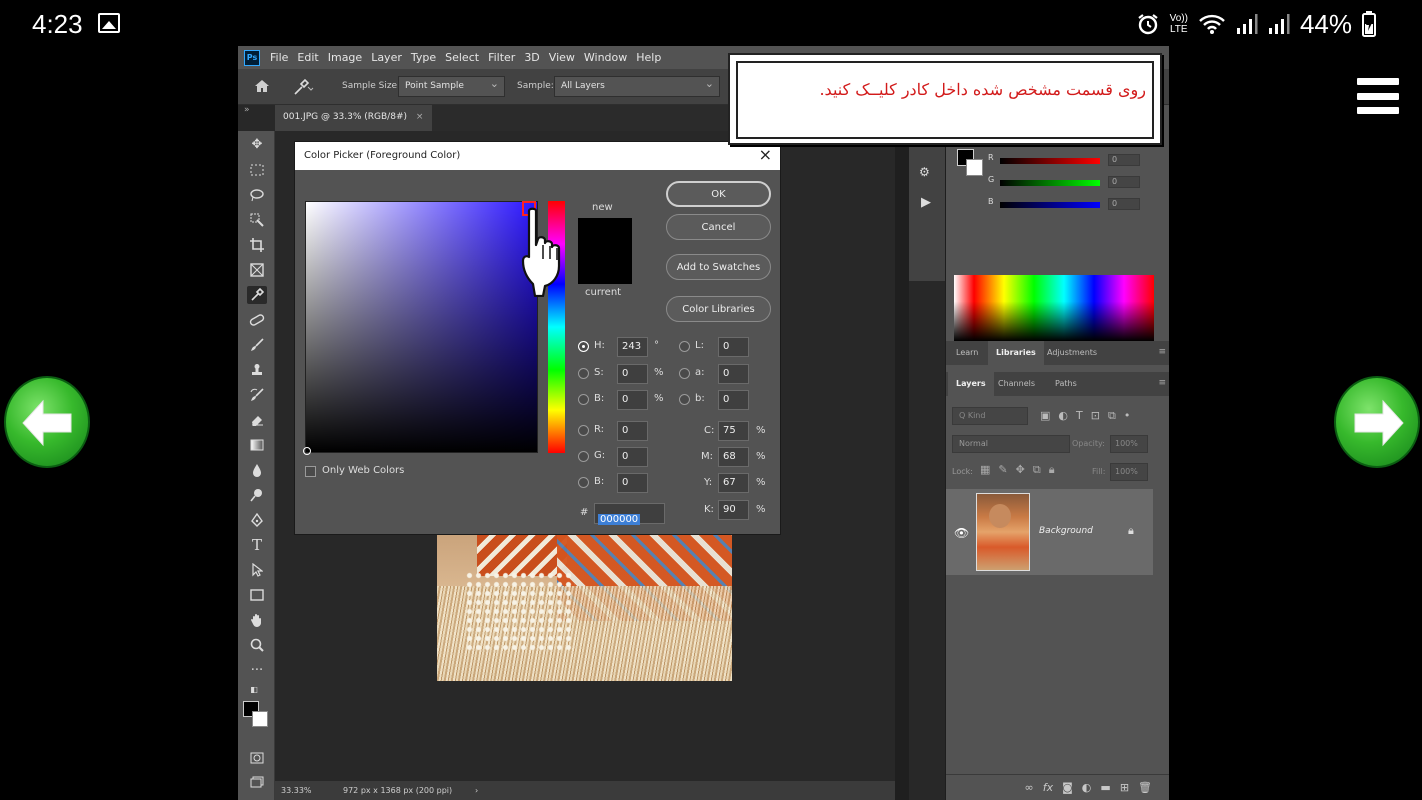  I want to click on move-tool-icon: ✥, so click(257, 144).